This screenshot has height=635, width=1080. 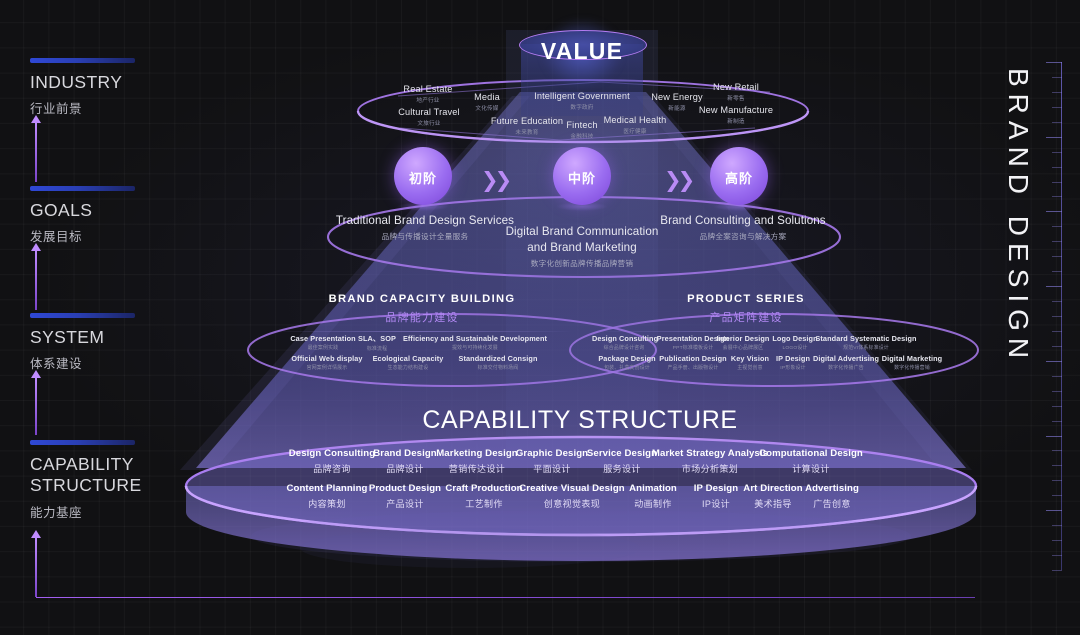 I want to click on page-title-vertical: BRAND DESIGN, so click(x=1018, y=217).